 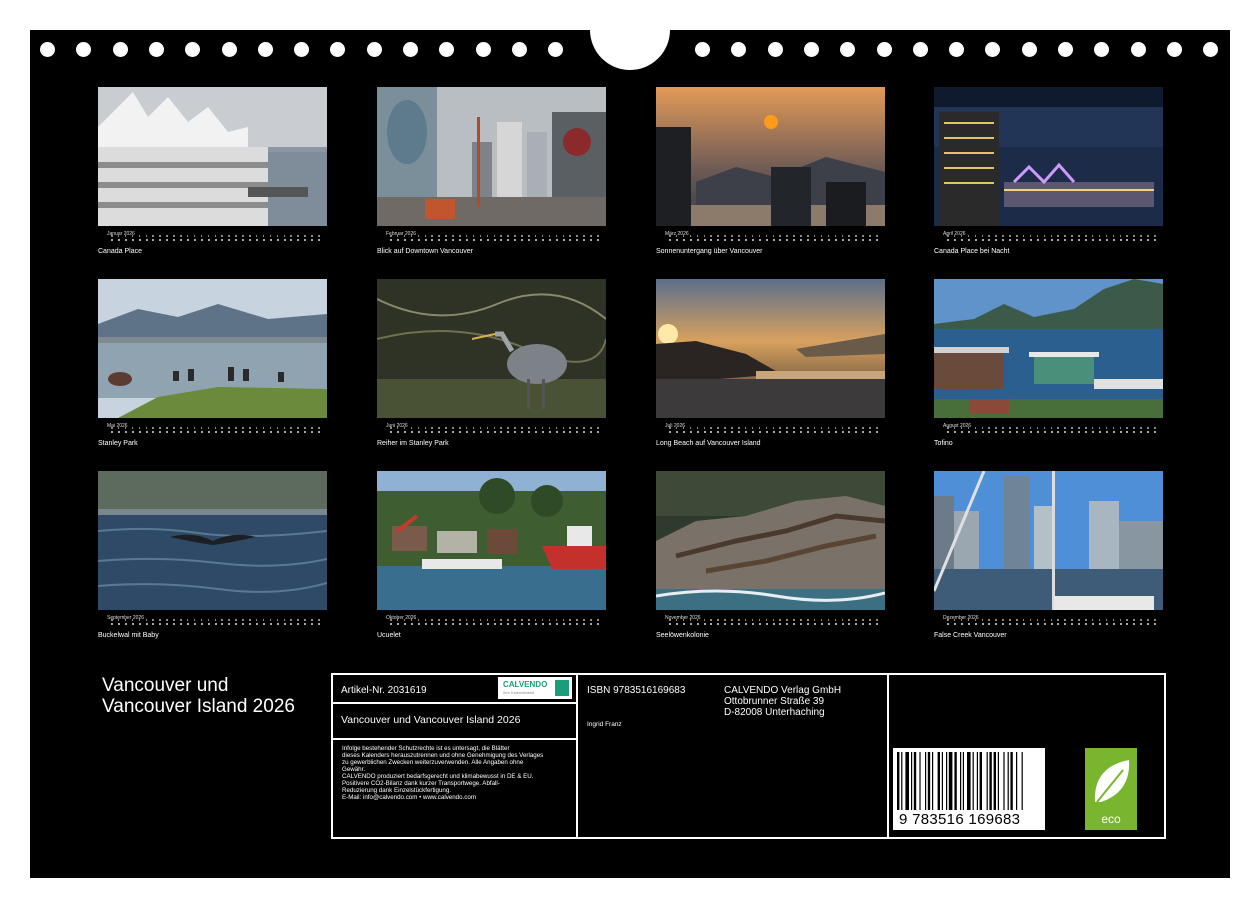 What do you see at coordinates (1048, 172) in the screenshot?
I see `month-card-april: April 2026 Canada Place bei Nacht` at bounding box center [1048, 172].